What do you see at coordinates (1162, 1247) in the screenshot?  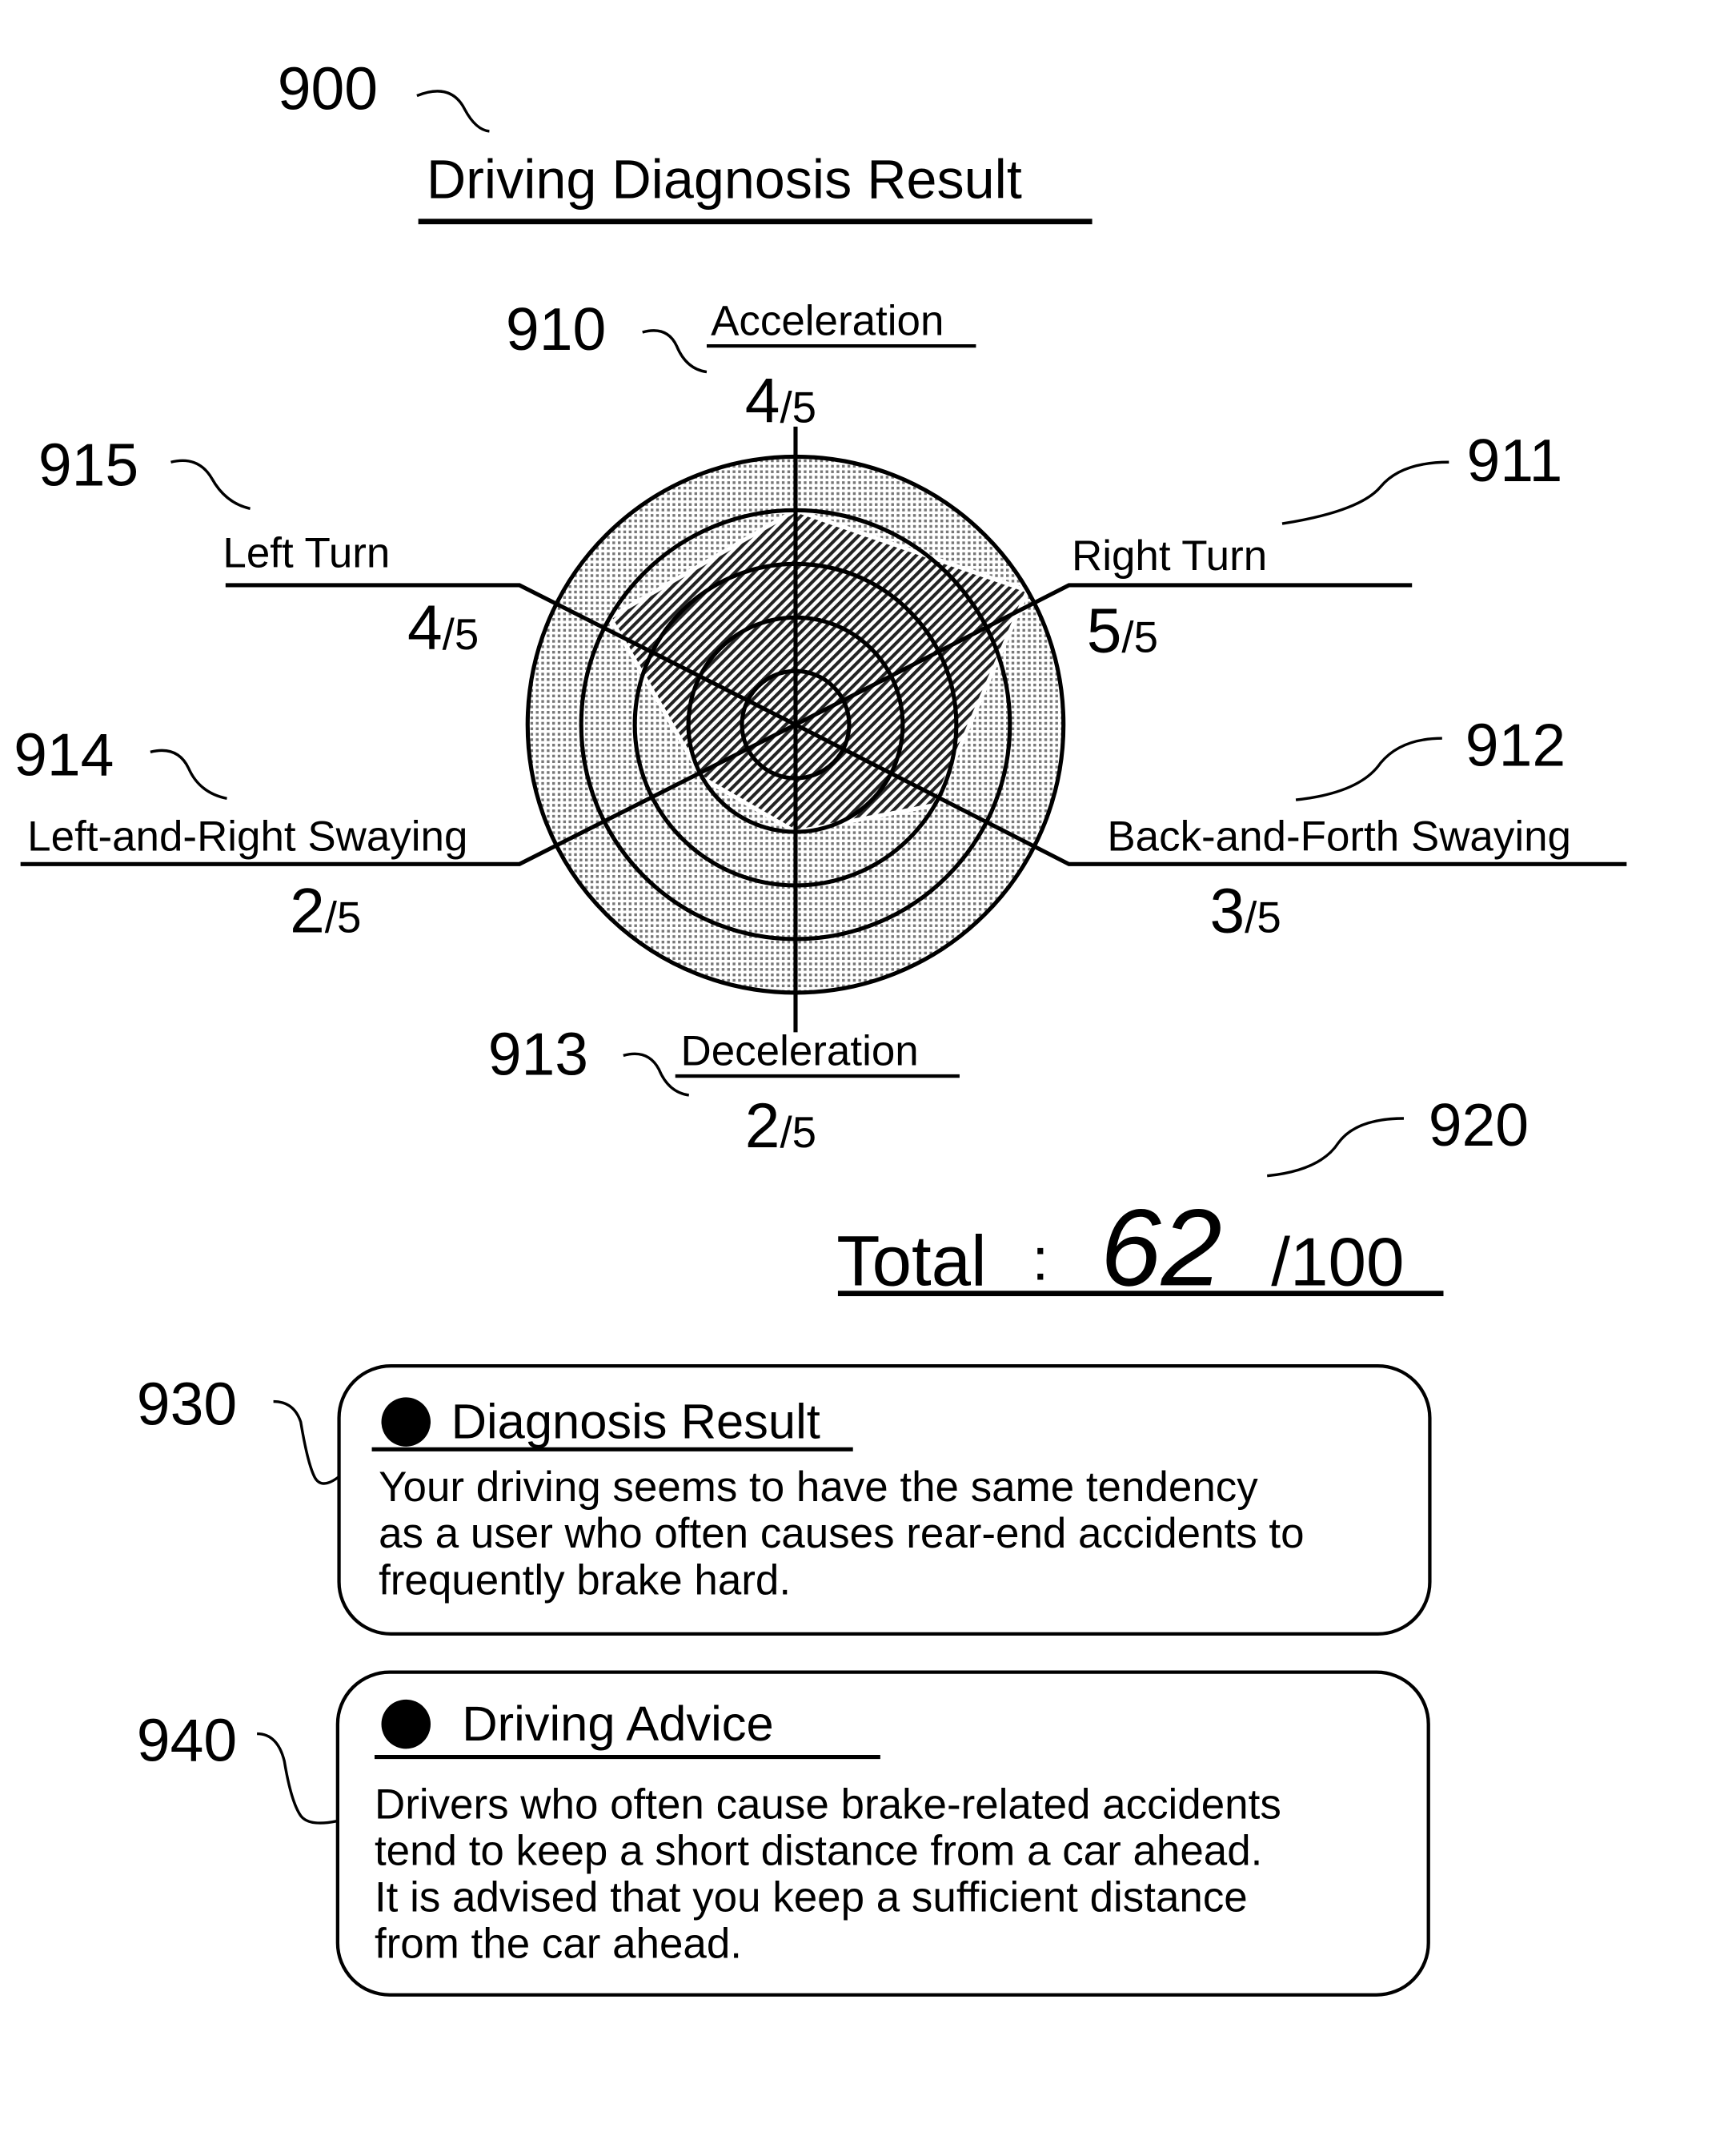 I see `total-value: 62` at bounding box center [1162, 1247].